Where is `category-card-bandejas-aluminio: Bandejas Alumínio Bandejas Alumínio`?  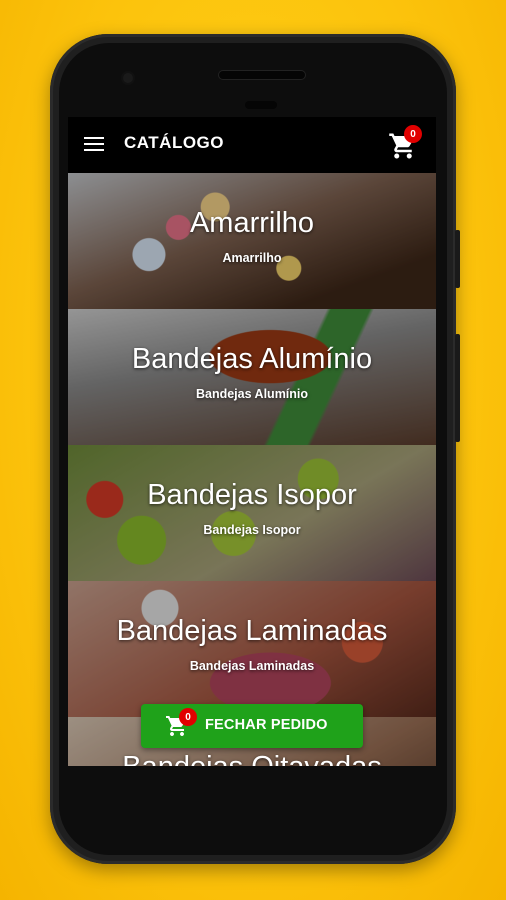 category-card-bandejas-aluminio: Bandejas Alumínio Bandejas Alumínio is located at coordinates (252, 377).